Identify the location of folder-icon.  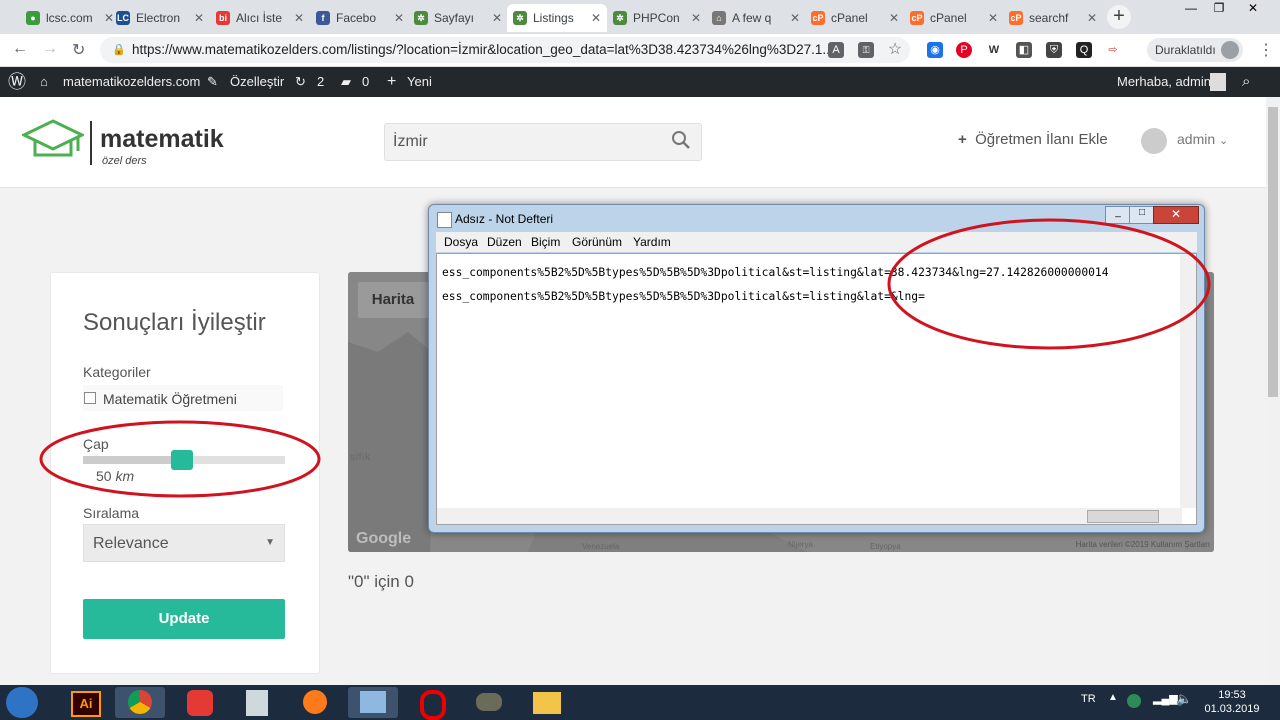
(547, 703).